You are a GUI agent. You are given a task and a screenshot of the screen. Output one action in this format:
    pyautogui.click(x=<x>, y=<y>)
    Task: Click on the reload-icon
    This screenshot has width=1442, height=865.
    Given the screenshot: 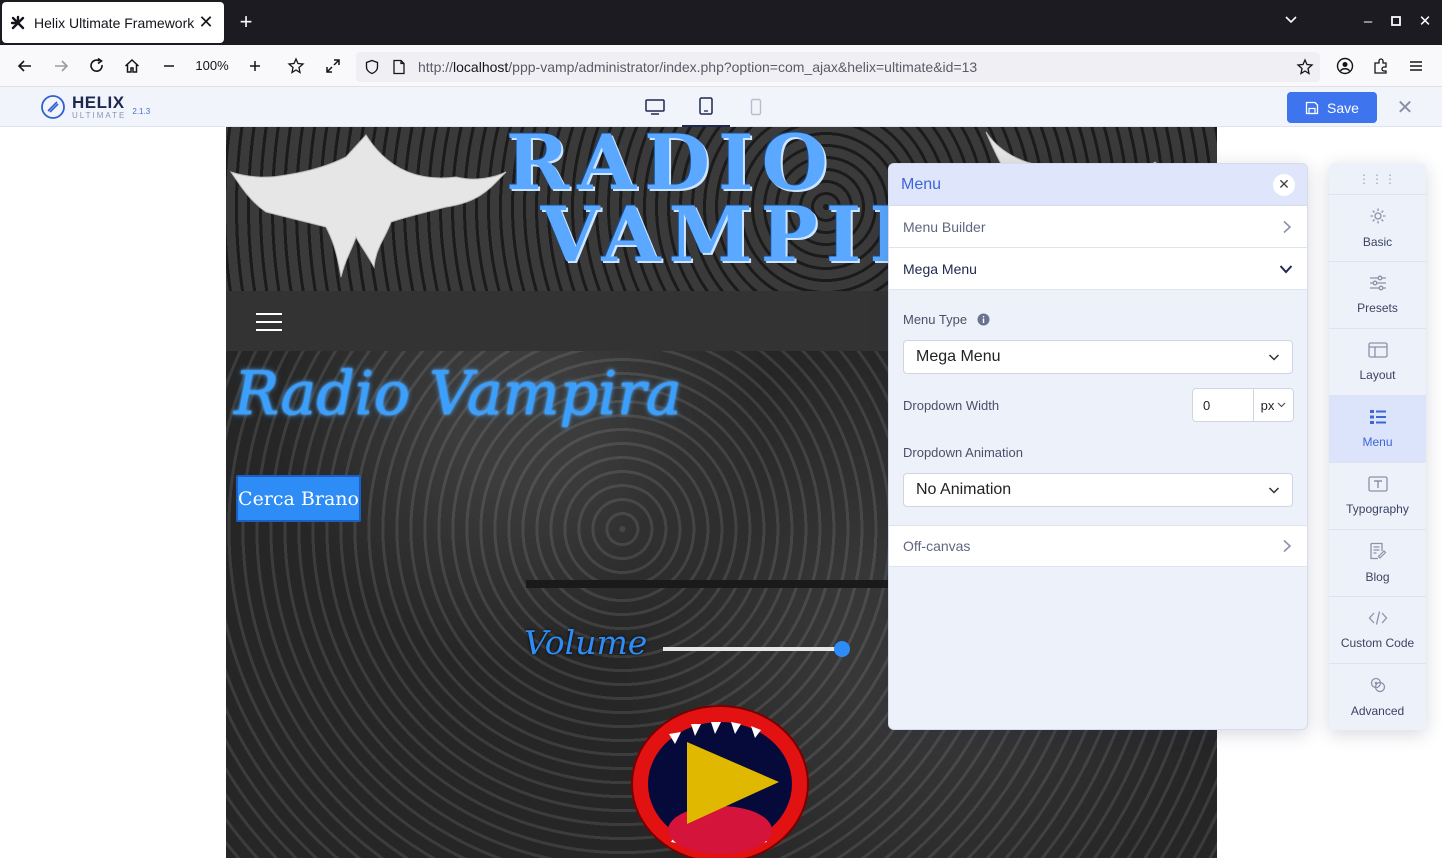 What is the action you would take?
    pyautogui.click(x=97, y=66)
    